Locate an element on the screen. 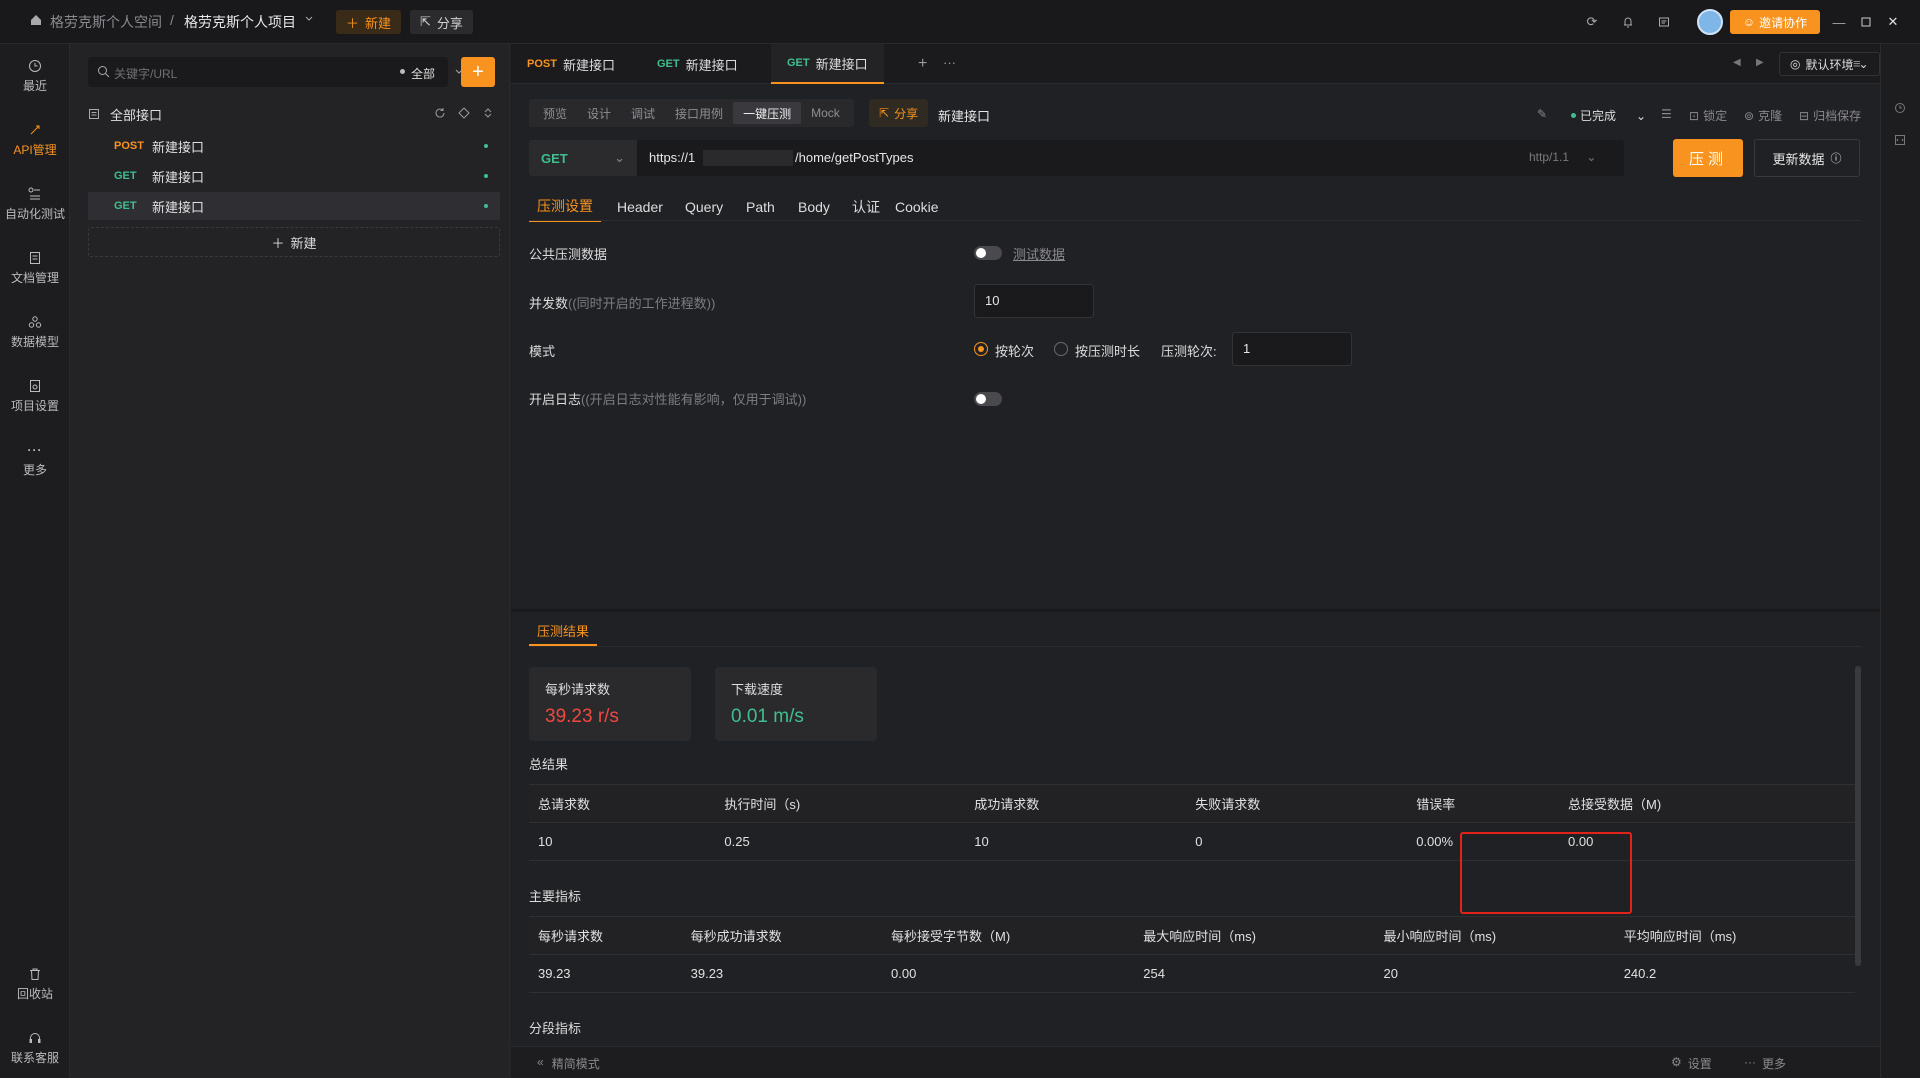 This screenshot has width=1920, height=1078. ptab-header: Header is located at coordinates (640, 207).